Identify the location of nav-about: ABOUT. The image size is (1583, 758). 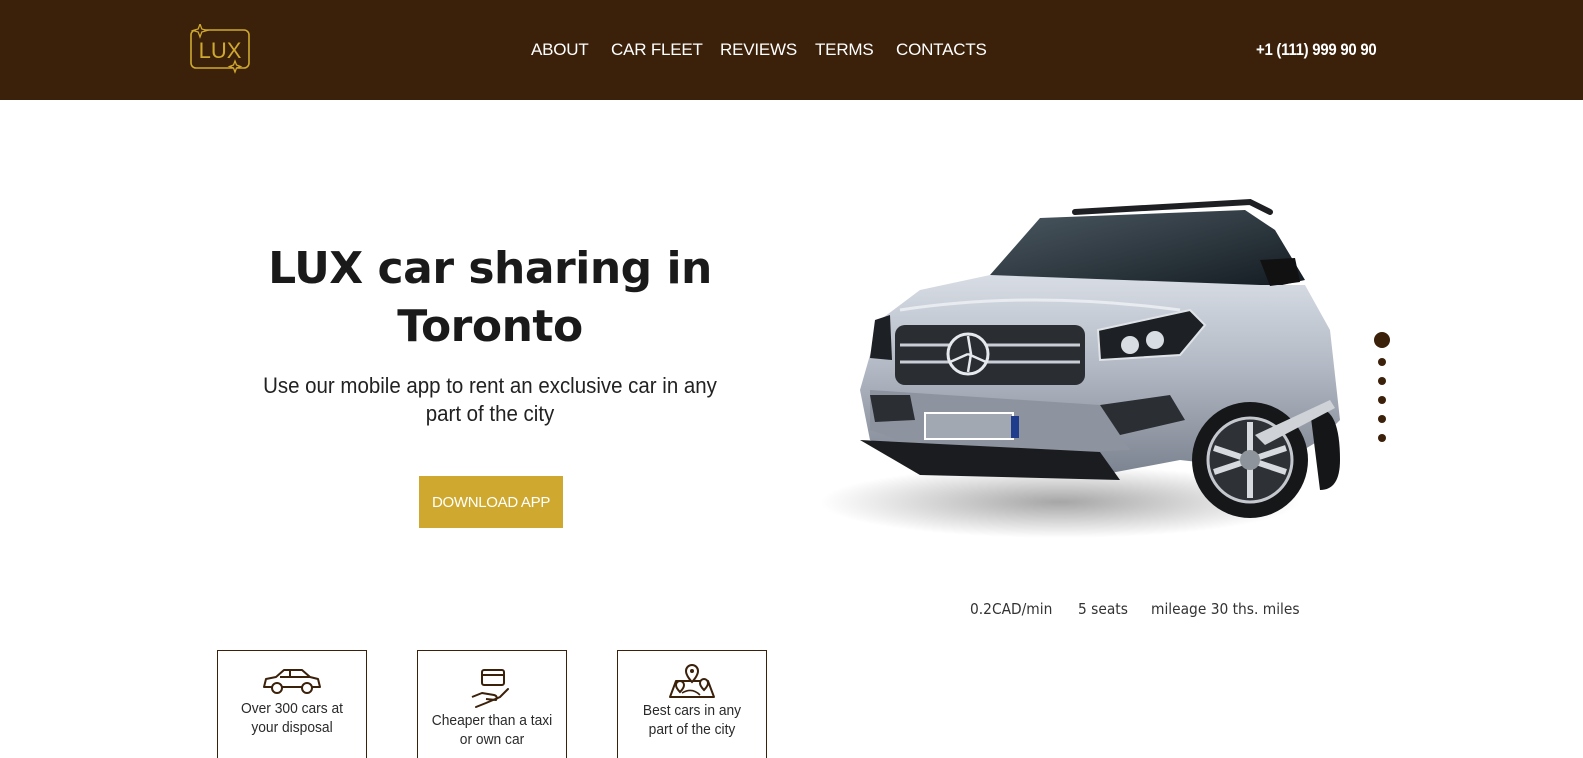
(560, 50).